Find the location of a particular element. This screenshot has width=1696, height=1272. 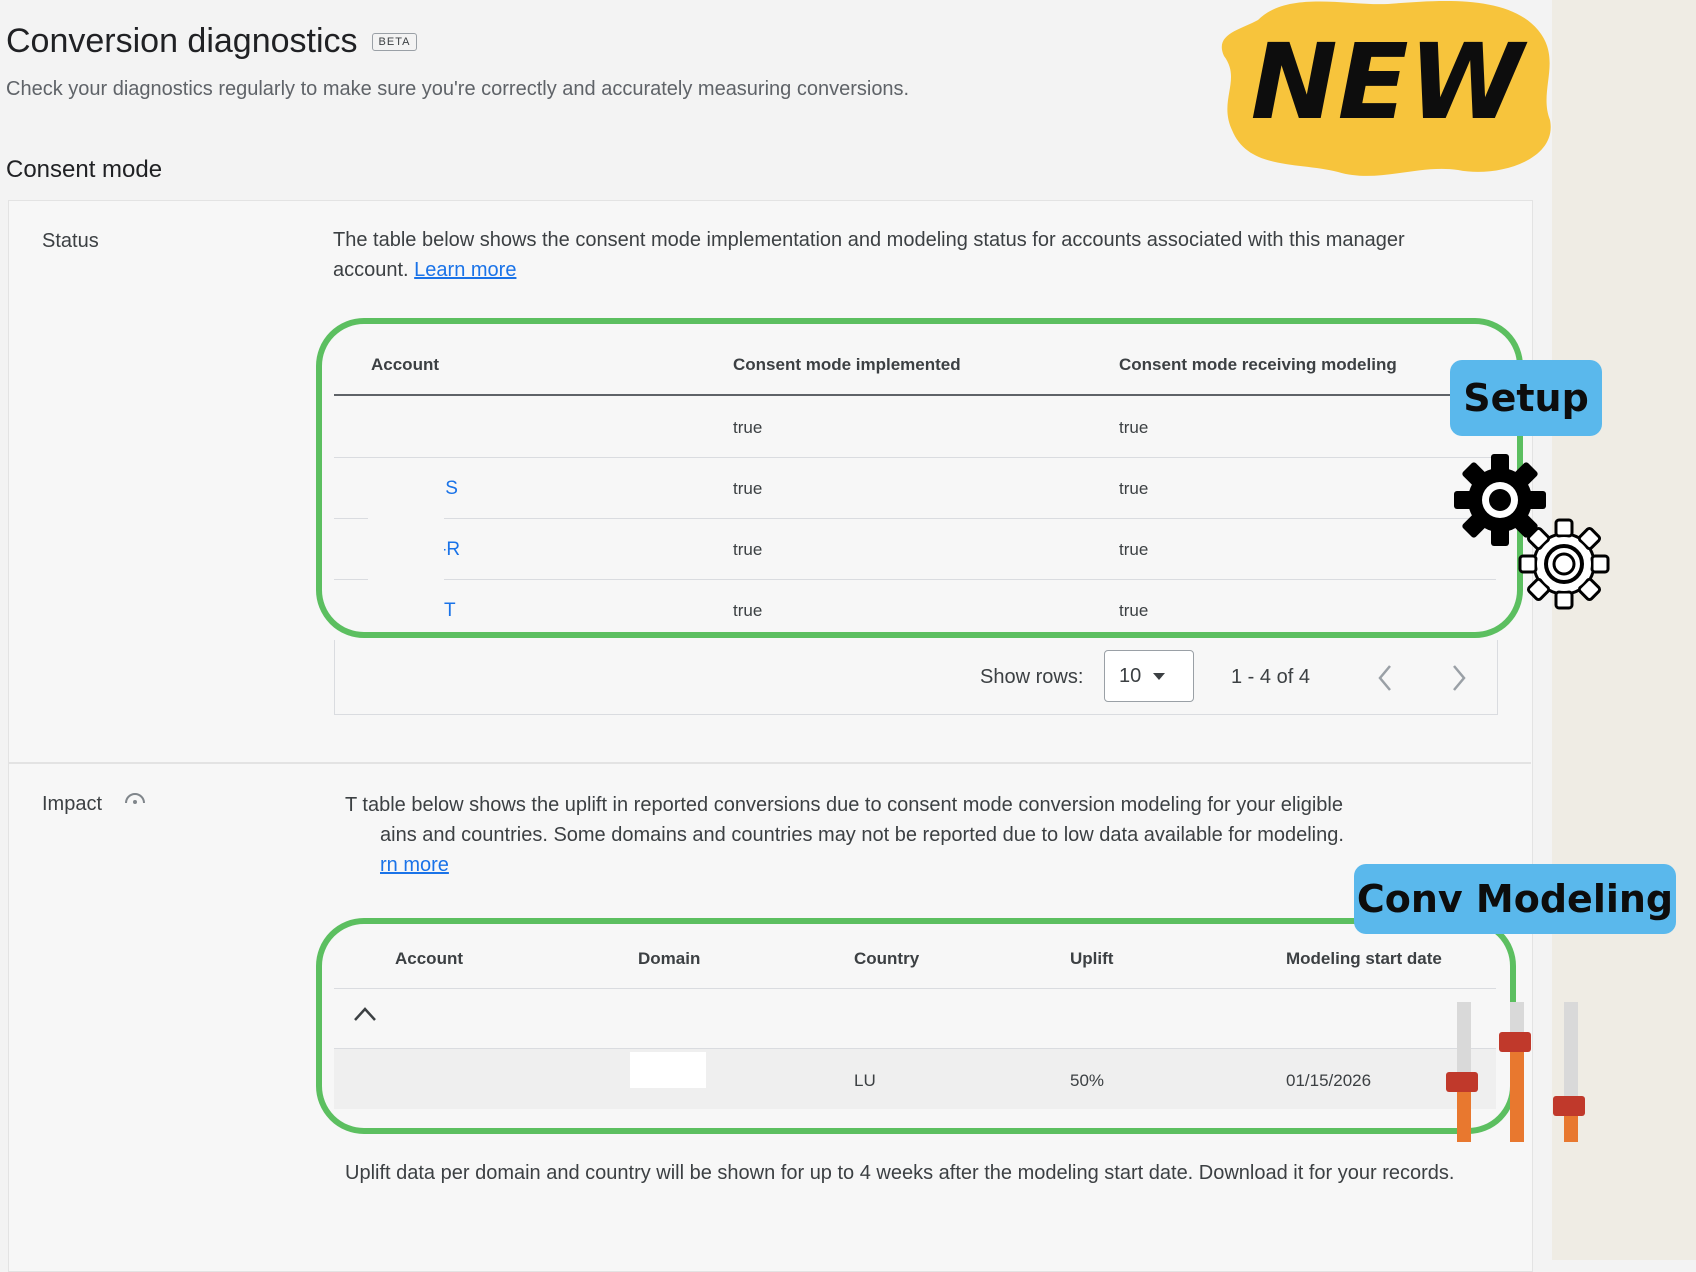

status-learn-more-link: Learn more is located at coordinates (465, 270).